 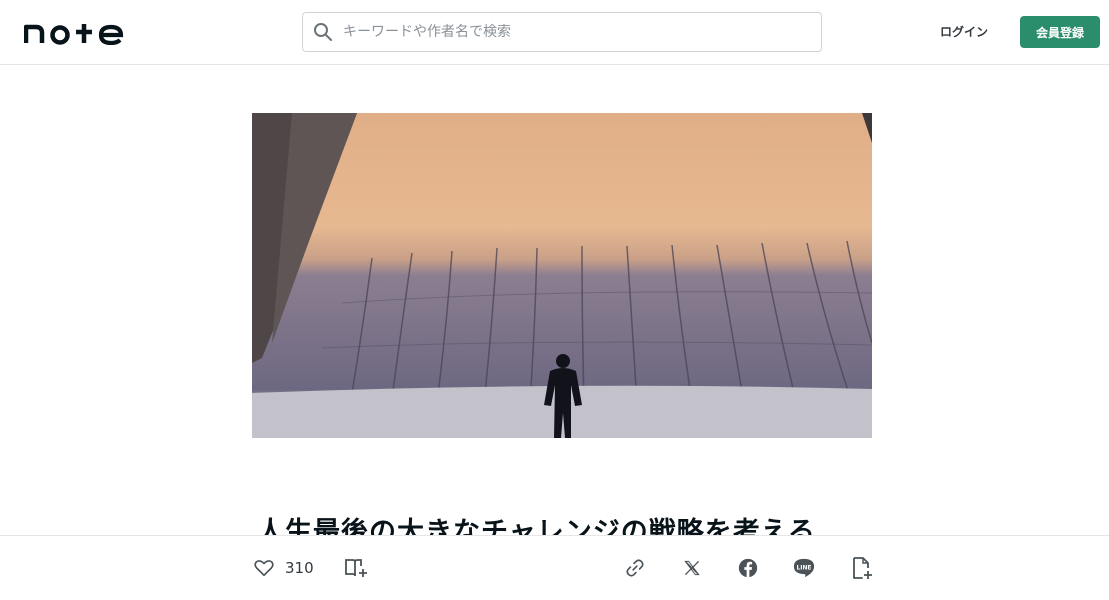 I want to click on line-icon: LINE, so click(x=804, y=568).